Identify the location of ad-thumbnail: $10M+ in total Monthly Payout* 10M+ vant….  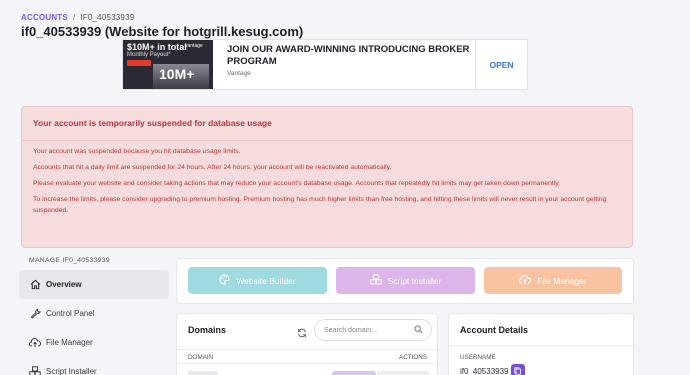
(168, 64).